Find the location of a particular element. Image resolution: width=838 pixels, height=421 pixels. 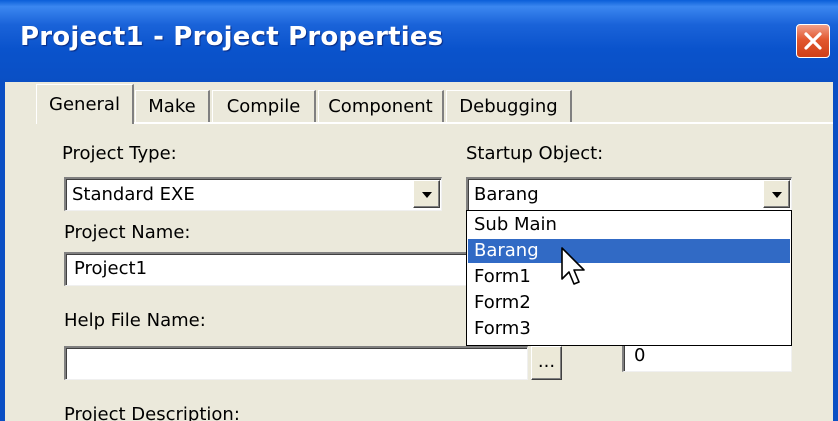

tab-make-label: Make is located at coordinates (172, 106).